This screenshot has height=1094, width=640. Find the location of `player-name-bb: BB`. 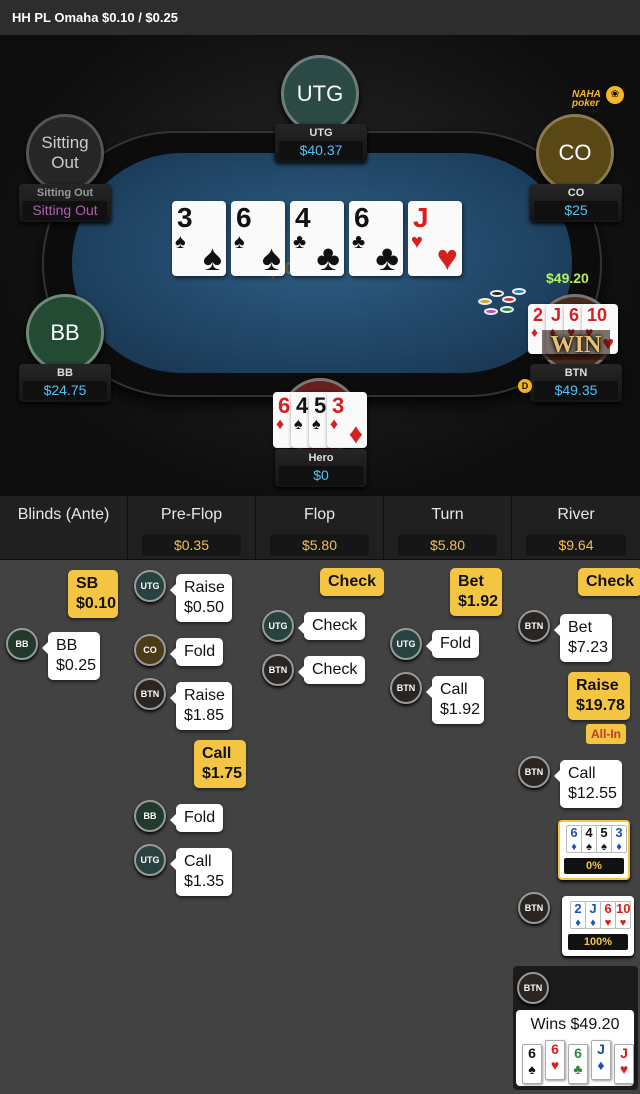

player-name-bb: BB is located at coordinates (65, 373).